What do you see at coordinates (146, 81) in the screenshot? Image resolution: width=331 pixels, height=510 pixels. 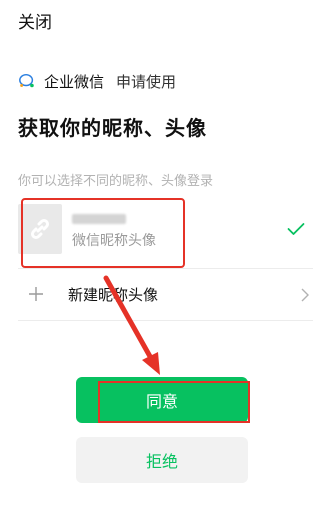 I see `app-action: 申请使用` at bounding box center [146, 81].